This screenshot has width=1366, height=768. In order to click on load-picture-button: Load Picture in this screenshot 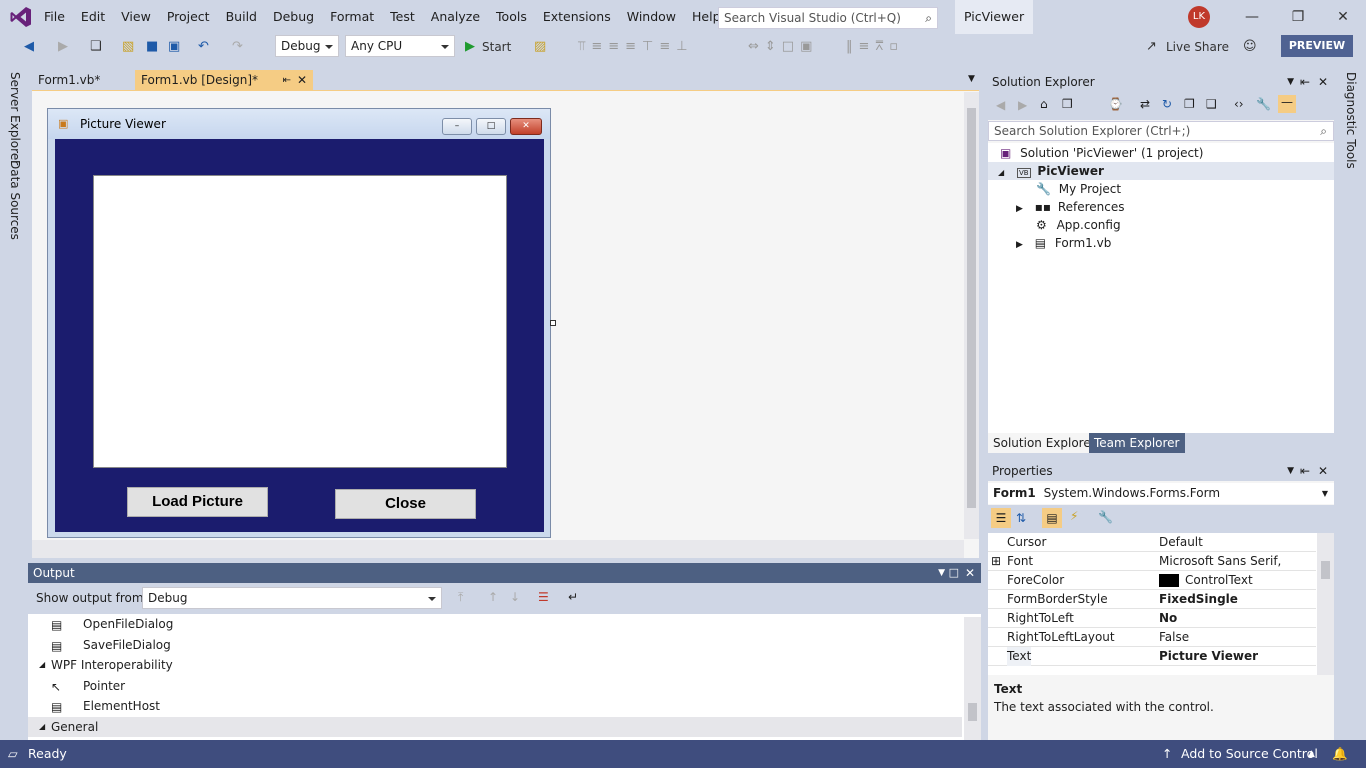, I will do `click(197, 502)`.